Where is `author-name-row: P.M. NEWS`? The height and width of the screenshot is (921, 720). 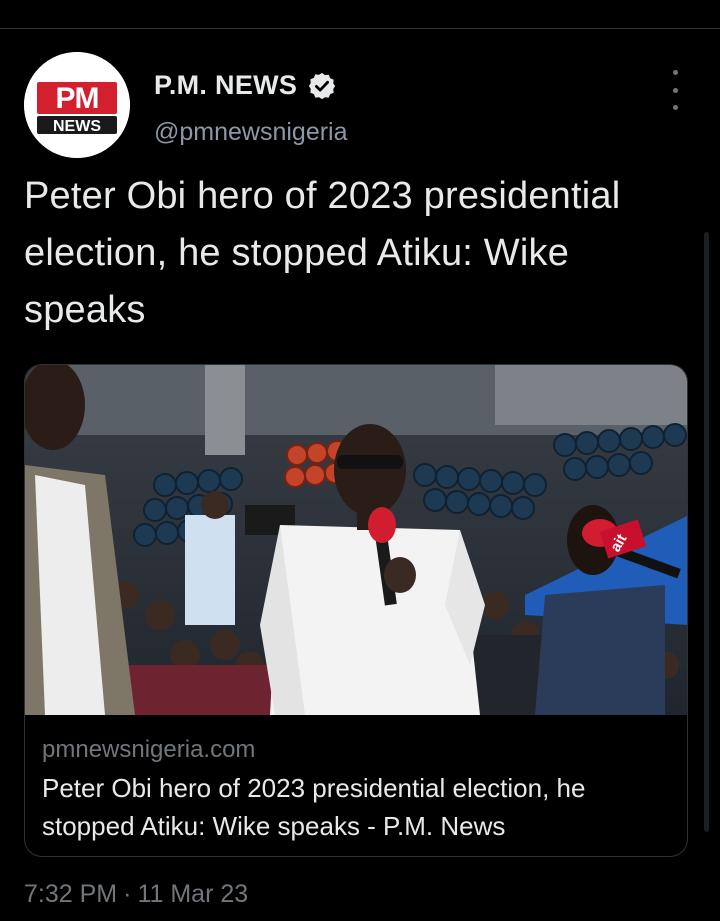 author-name-row: P.M. NEWS is located at coordinates (245, 85).